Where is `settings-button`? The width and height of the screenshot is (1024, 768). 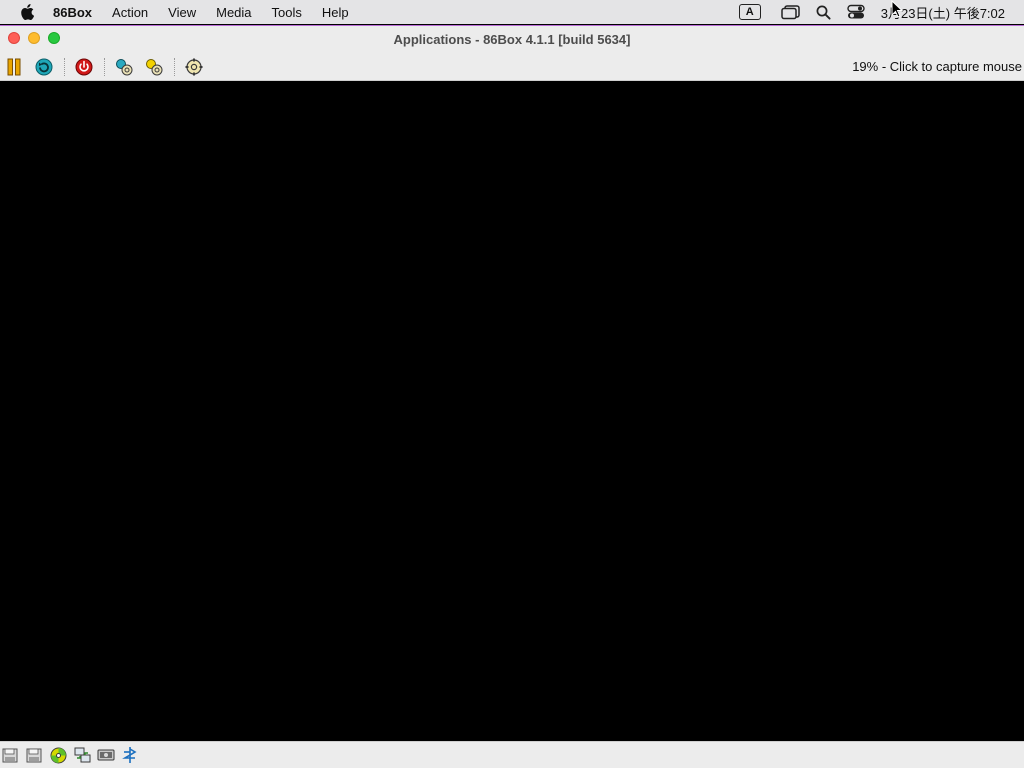 settings-button is located at coordinates (124, 67).